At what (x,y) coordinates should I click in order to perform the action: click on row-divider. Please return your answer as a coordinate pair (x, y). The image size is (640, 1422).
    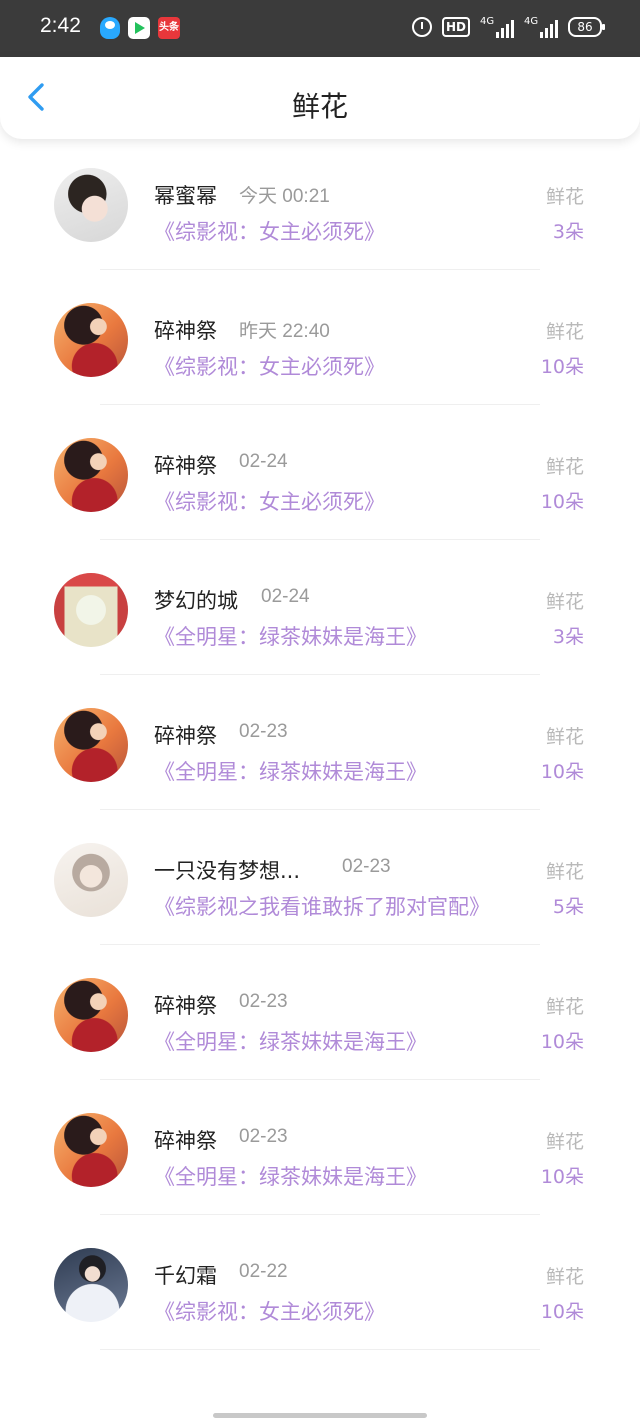
    Looking at the image, I should click on (320, 1349).